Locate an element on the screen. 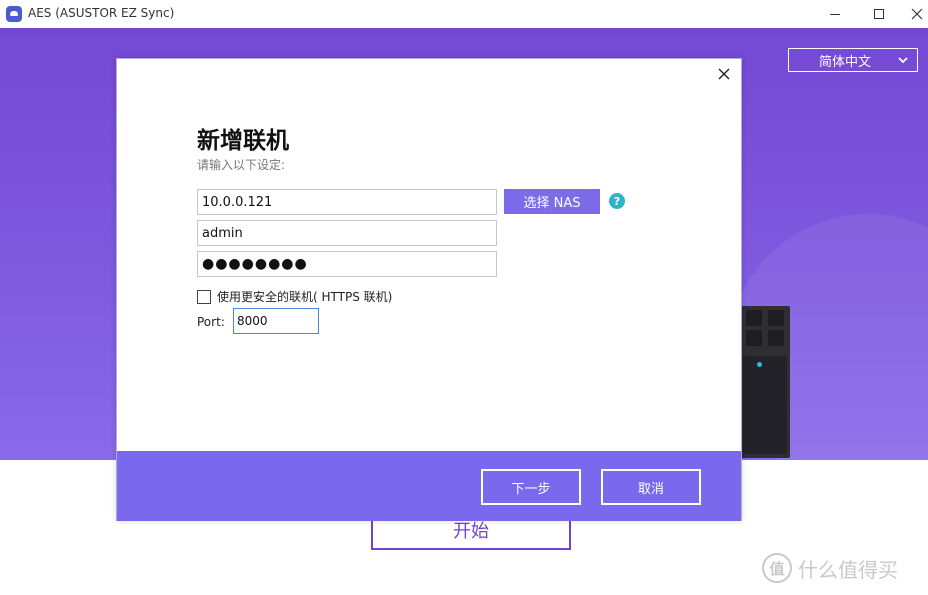 The height and width of the screenshot is (595, 928). https-option-row: 使用更安全的联机( HTTPS 联机) is located at coordinates (294, 296).